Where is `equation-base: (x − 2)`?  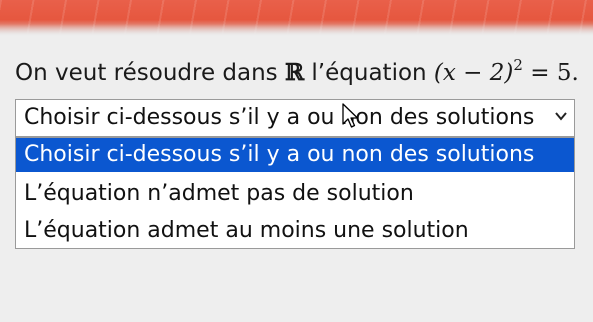 equation-base: (x − 2) is located at coordinates (473, 73).